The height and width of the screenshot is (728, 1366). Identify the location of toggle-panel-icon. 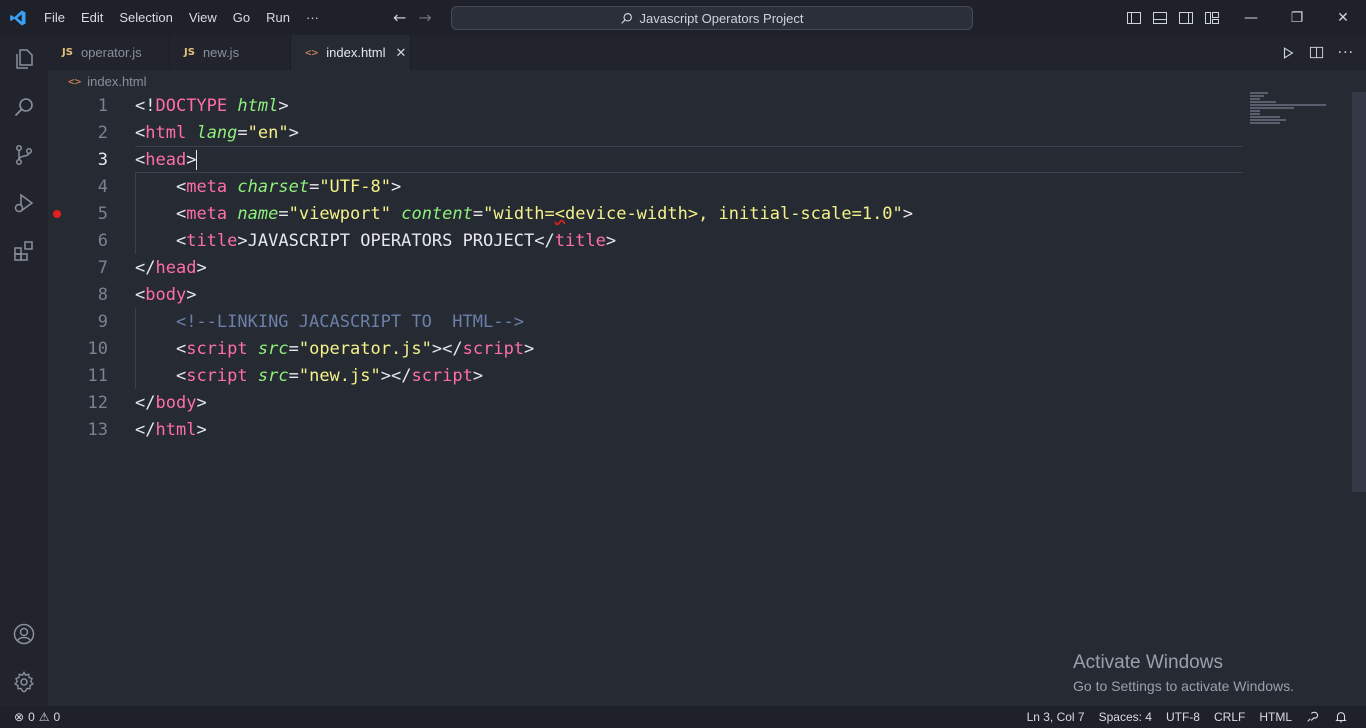
(1160, 18).